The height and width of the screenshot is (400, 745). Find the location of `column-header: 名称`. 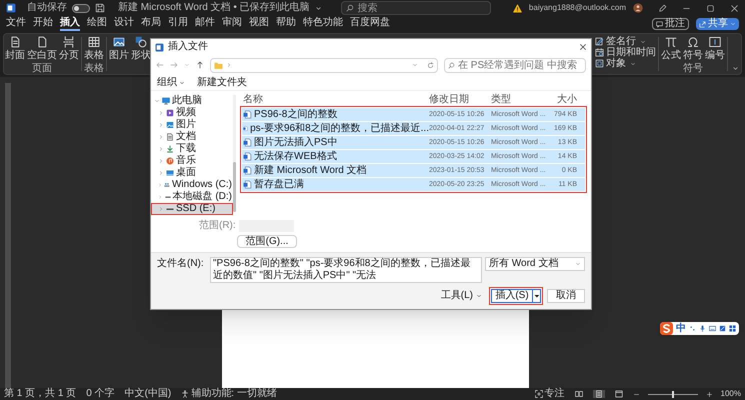

column-header: 名称 is located at coordinates (336, 99).